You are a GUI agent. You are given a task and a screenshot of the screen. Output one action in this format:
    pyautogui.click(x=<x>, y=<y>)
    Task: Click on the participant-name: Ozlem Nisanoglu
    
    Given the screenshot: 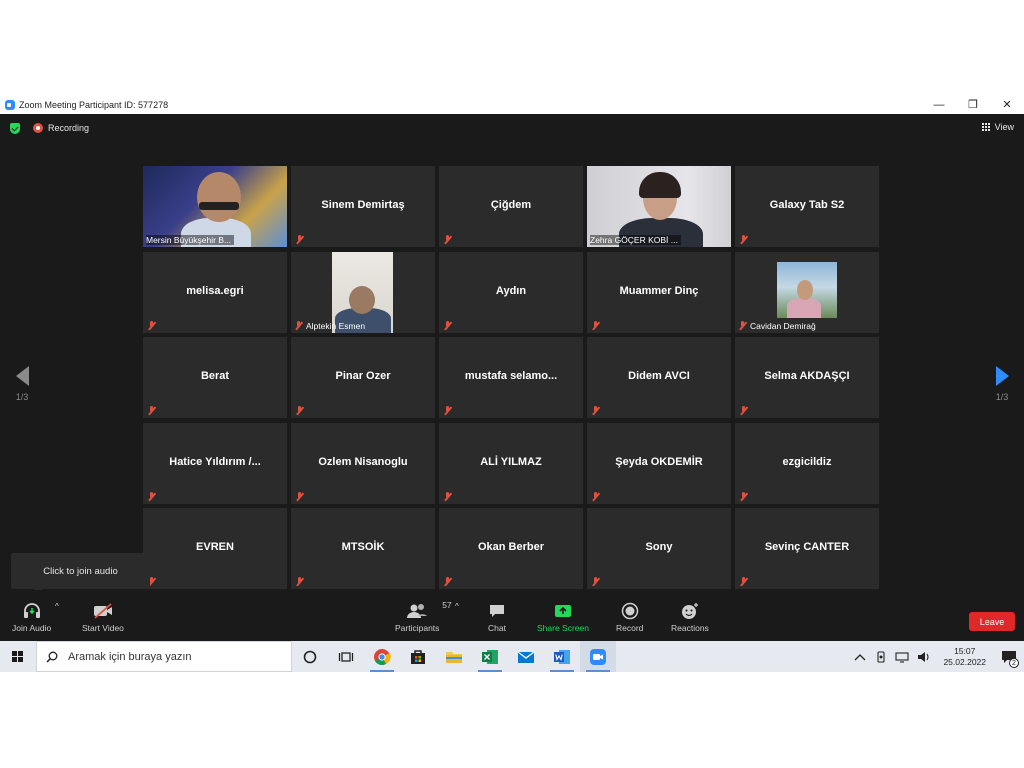 What is the action you would take?
    pyautogui.click(x=363, y=461)
    